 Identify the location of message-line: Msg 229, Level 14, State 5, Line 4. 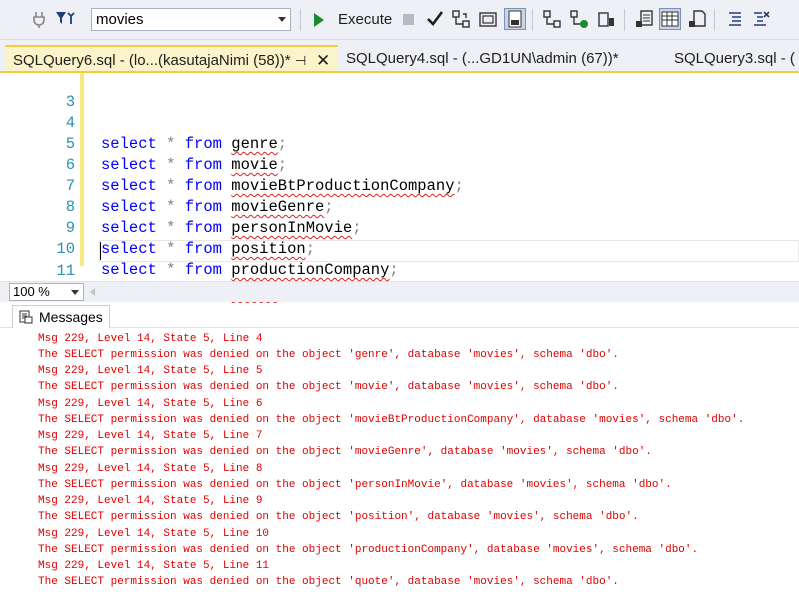
(150, 339).